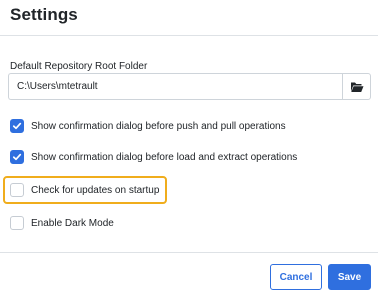 The width and height of the screenshot is (378, 296). Describe the element at coordinates (189, 35) in the screenshot. I see `header-divider` at that location.